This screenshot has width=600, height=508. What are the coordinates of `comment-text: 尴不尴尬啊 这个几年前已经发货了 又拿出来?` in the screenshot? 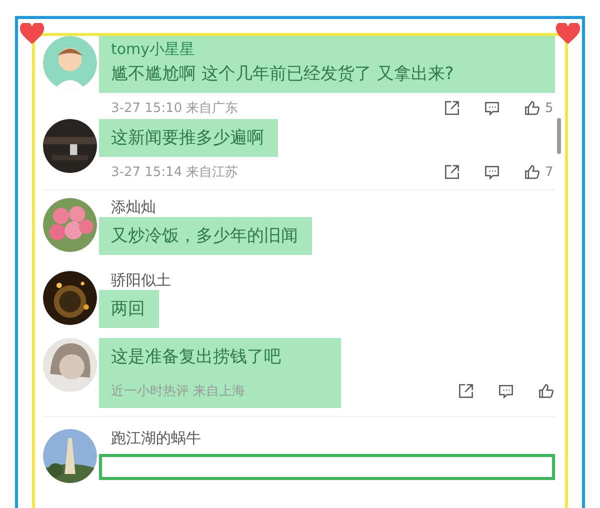 It's located at (283, 74).